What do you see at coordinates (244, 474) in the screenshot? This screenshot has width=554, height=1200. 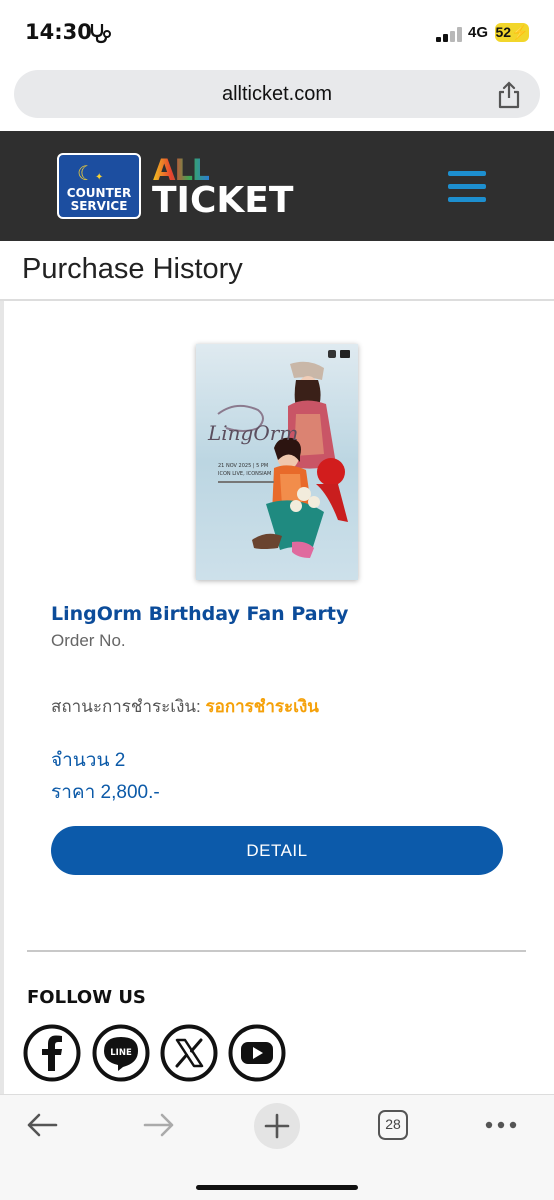 I see `poster-venue: ICON LIVE, ICONSIAM` at bounding box center [244, 474].